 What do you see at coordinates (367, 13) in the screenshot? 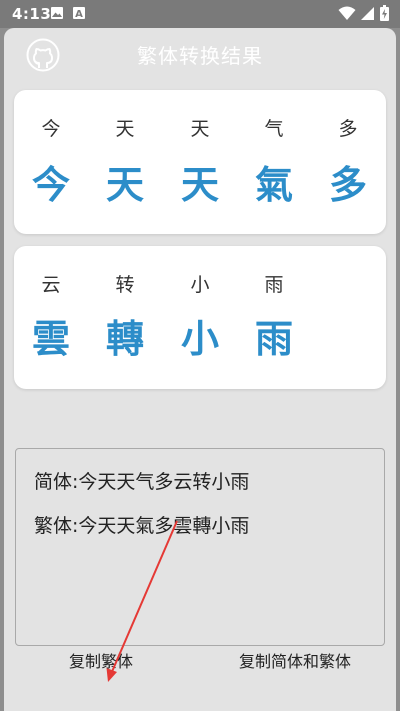
I see `signal-icon` at bounding box center [367, 13].